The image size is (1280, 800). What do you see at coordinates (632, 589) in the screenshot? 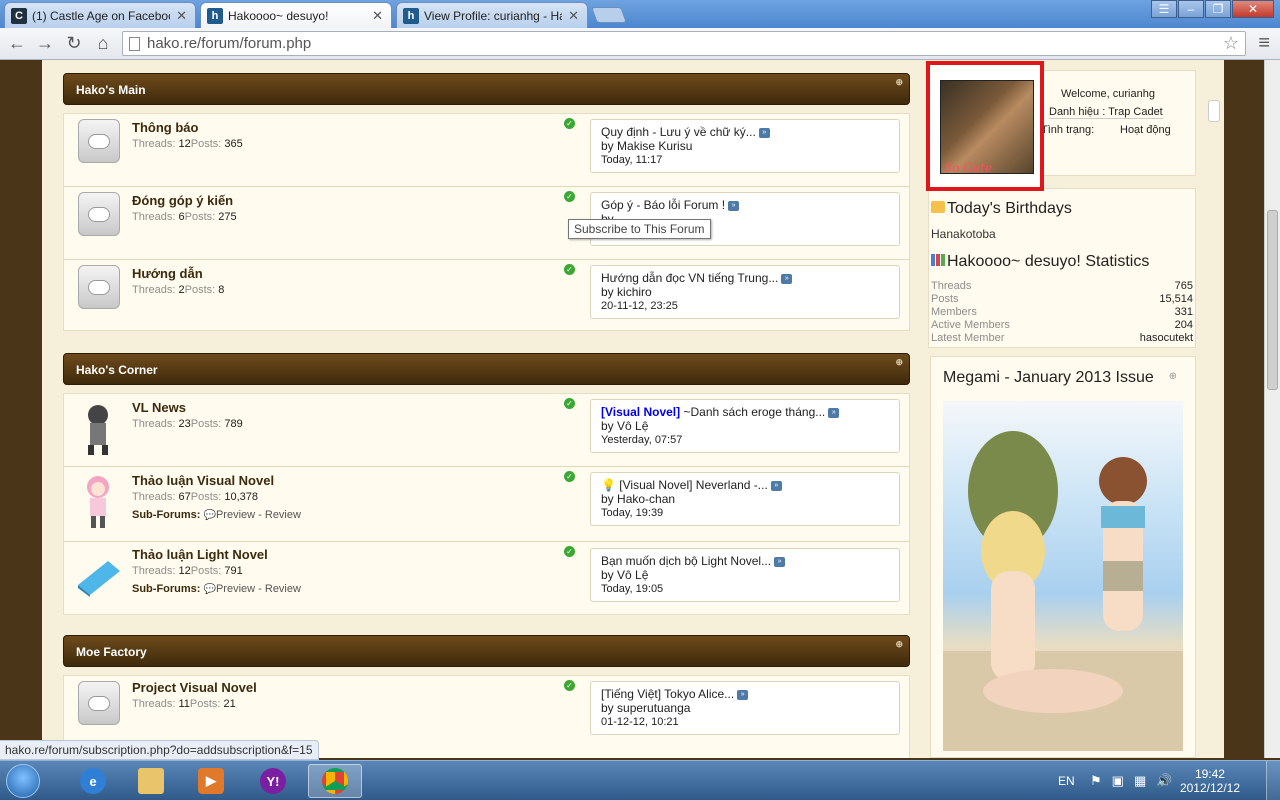
I see `last-post-date: Today, 19:05` at bounding box center [632, 589].